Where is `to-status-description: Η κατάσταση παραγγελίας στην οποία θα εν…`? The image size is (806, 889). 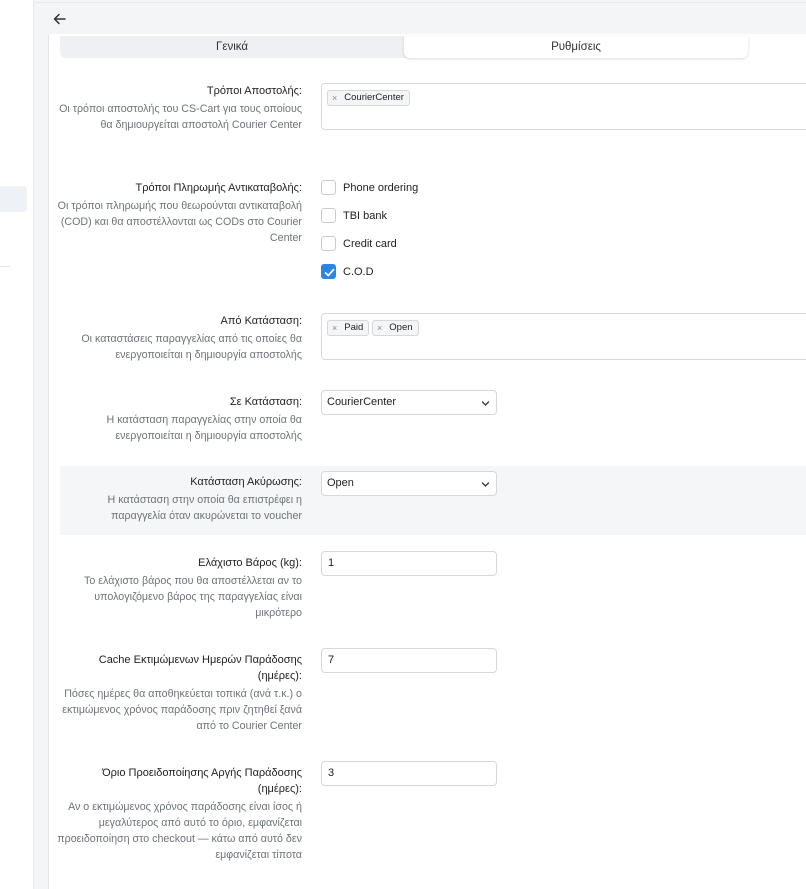
to-status-description: Η κατάσταση παραγγελίας στην οποία θα εν… is located at coordinates (204, 428).